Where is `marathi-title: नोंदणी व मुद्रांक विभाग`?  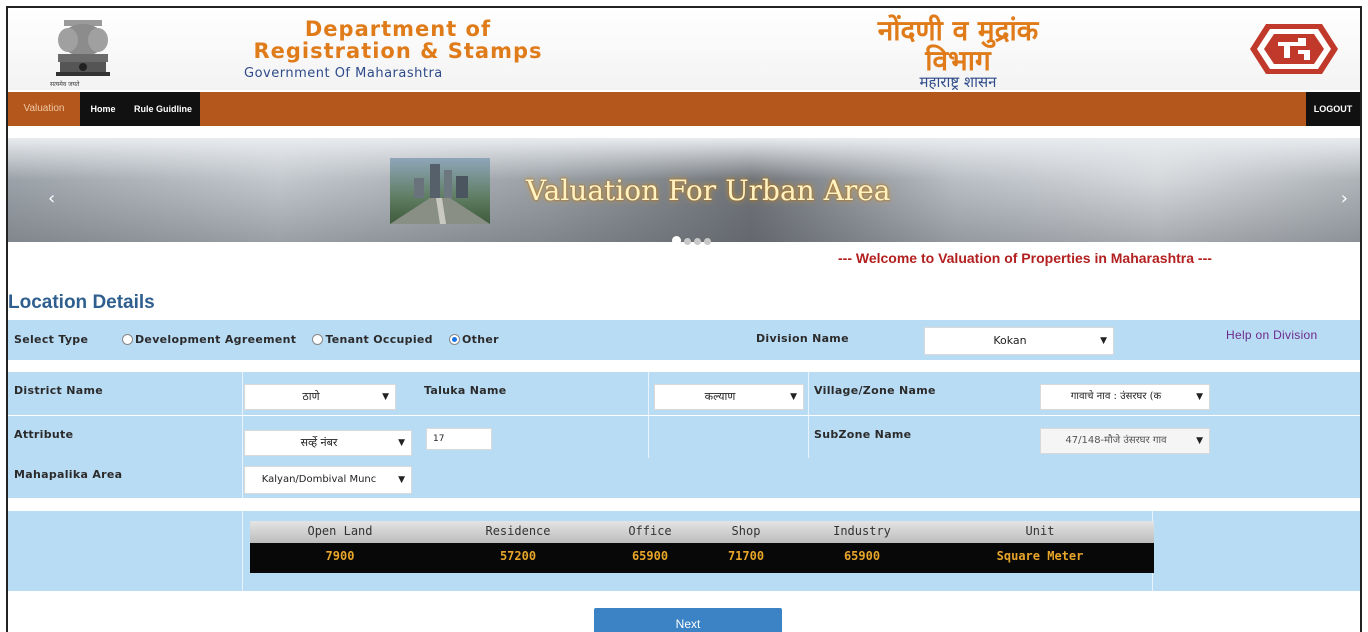
marathi-title: नोंदणी व मुद्रांक विभाग is located at coordinates (958, 46).